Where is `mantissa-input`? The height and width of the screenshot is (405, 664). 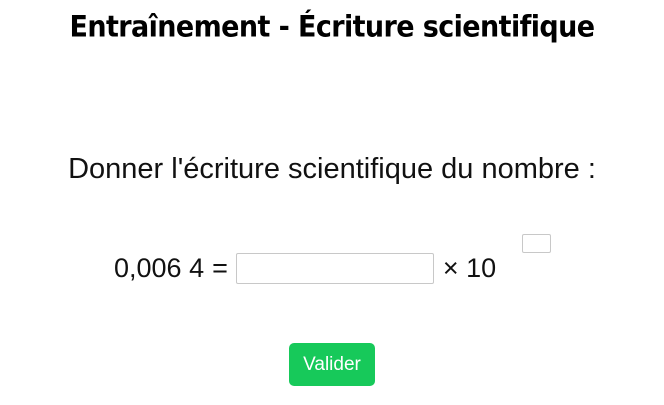 mantissa-input is located at coordinates (334, 268).